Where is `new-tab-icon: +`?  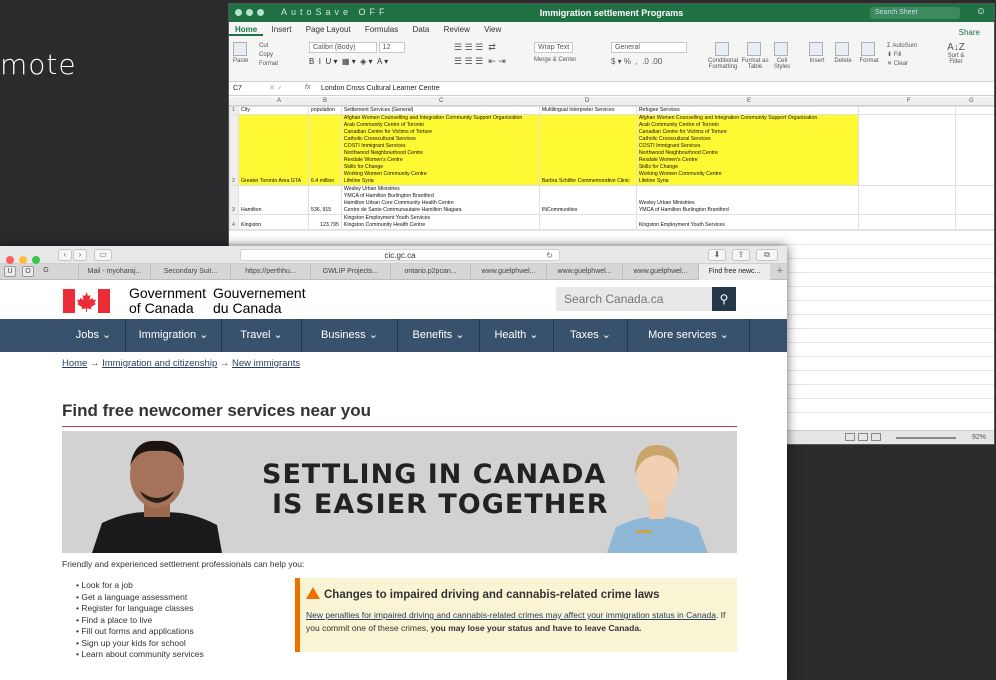
new-tab-icon: + is located at coordinates (780, 271).